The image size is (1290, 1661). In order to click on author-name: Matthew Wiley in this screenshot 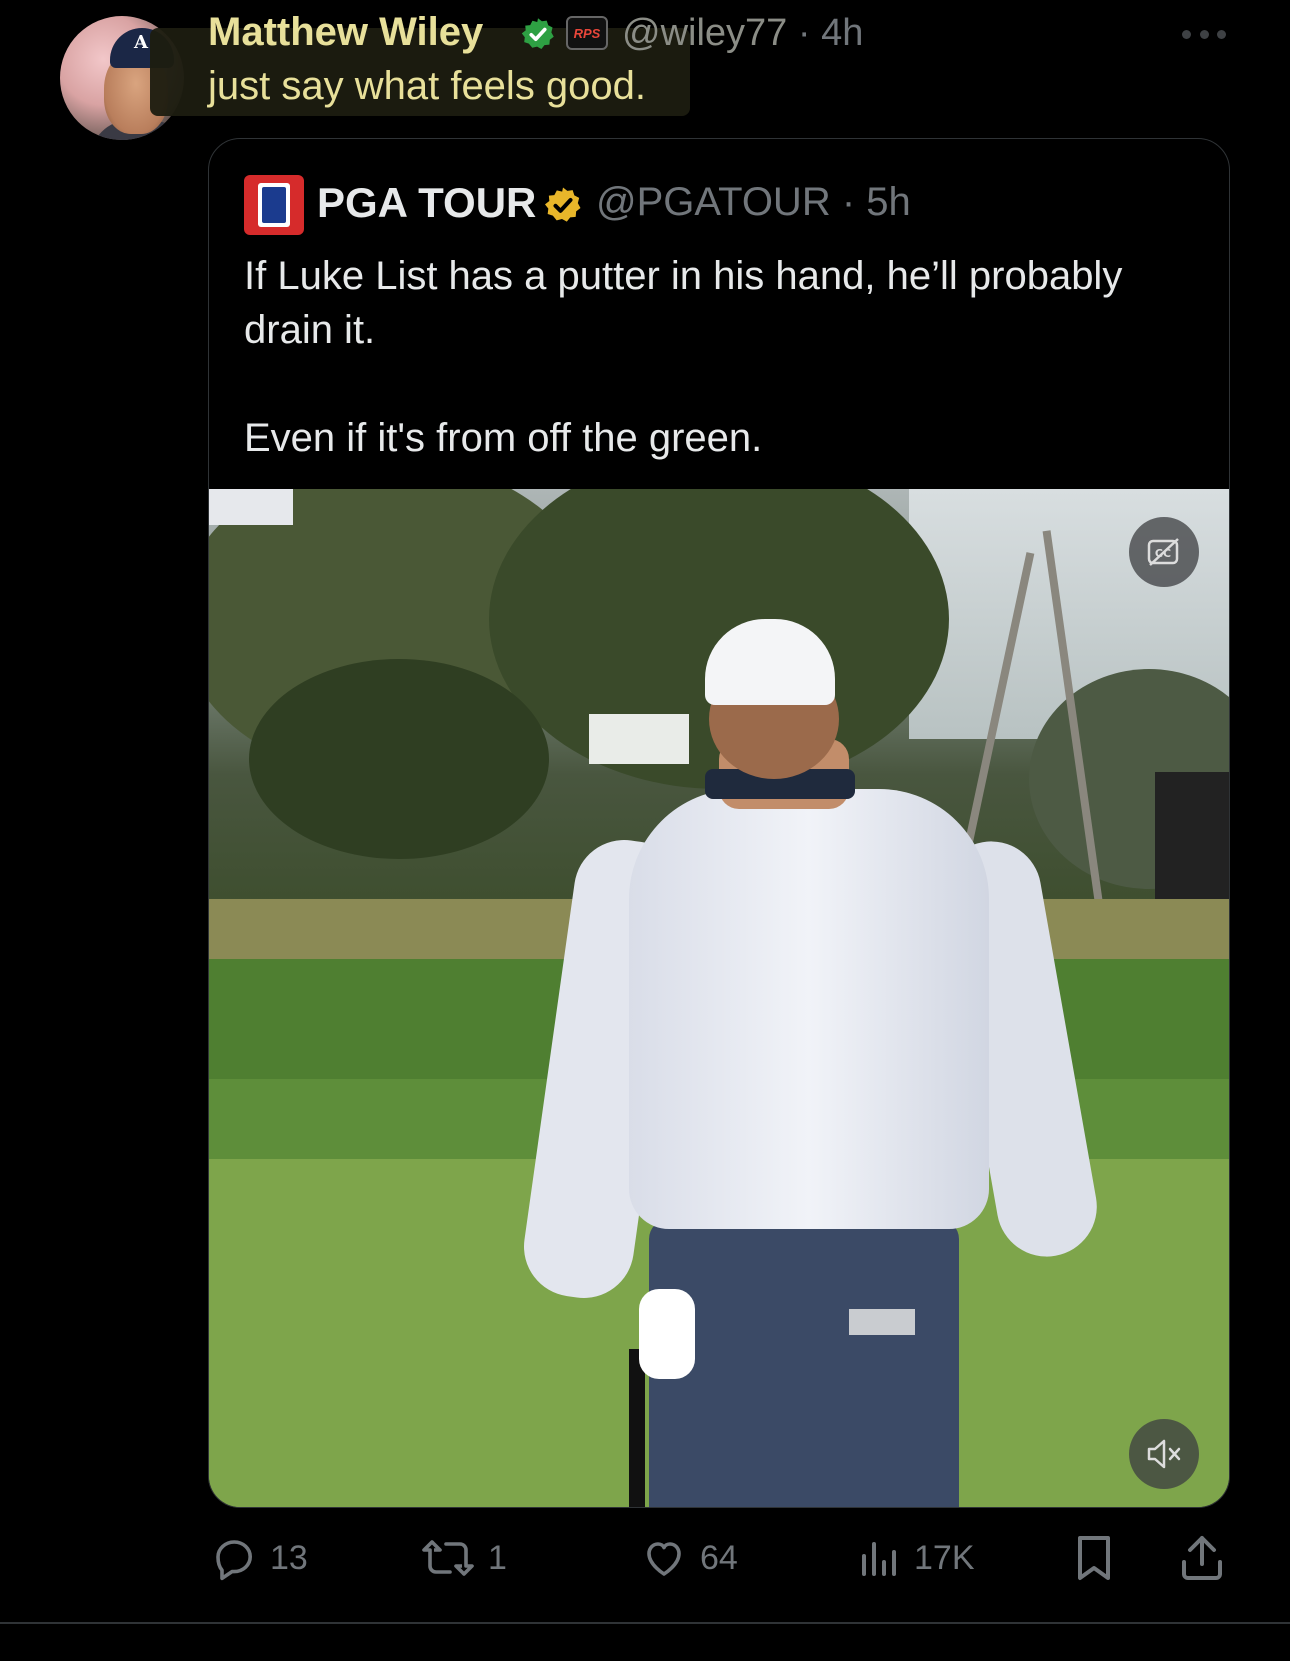, I will do `click(345, 32)`.